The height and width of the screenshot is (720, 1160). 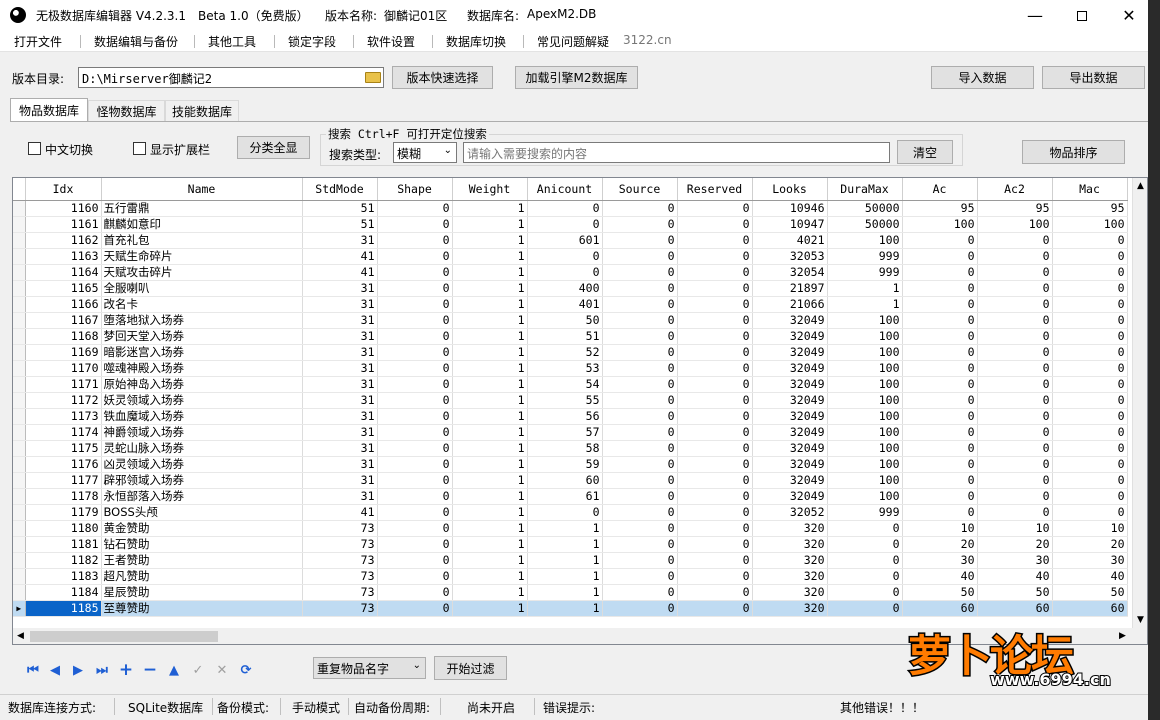 What do you see at coordinates (63, 512) in the screenshot?
I see `cell-idx: 1179` at bounding box center [63, 512].